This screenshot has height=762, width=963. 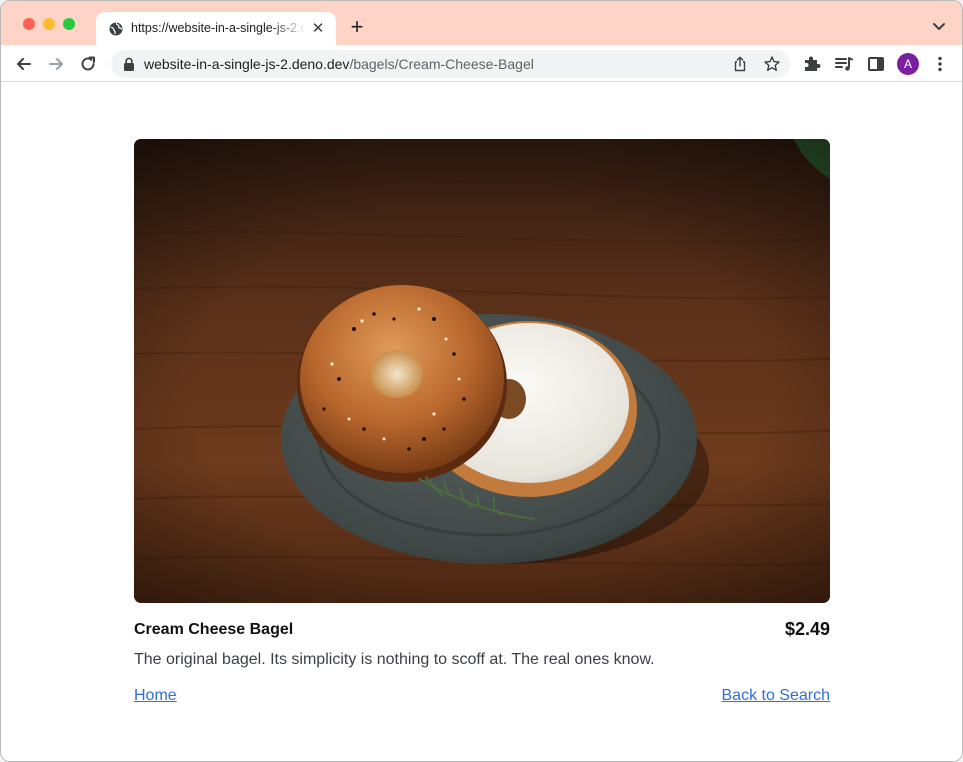 What do you see at coordinates (812, 64) in the screenshot?
I see `puzzle-icon` at bounding box center [812, 64].